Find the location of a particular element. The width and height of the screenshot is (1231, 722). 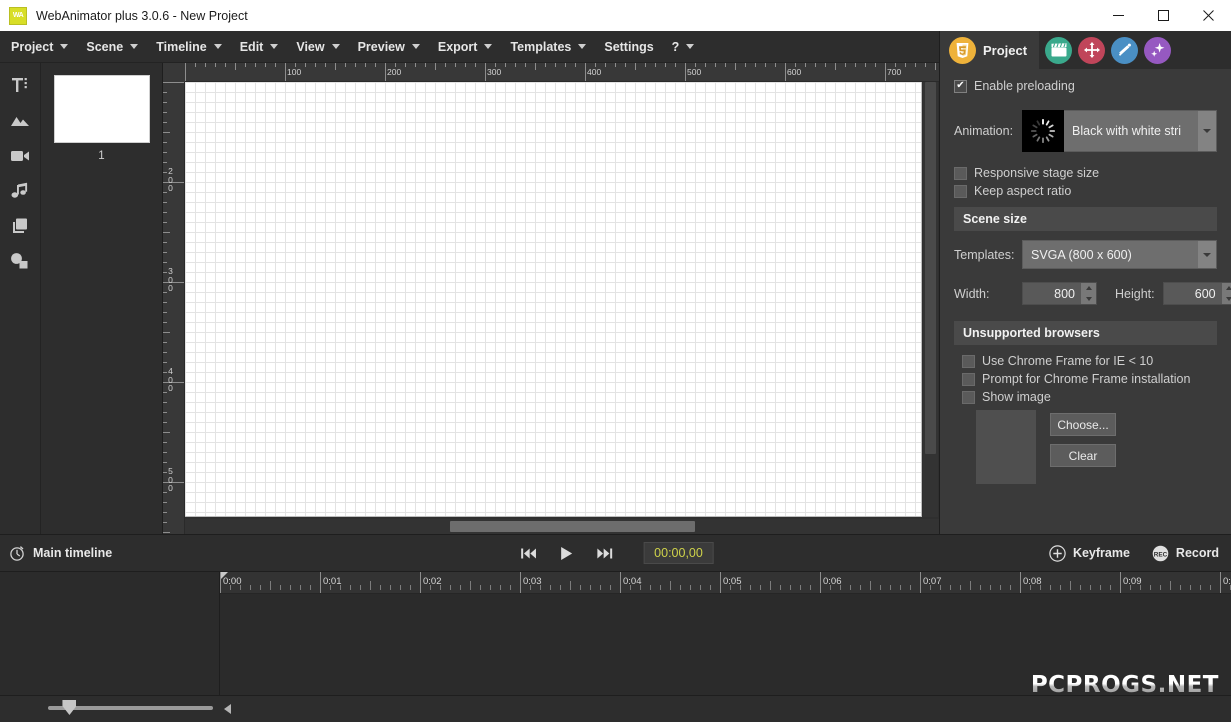

width-stepper: 800 is located at coordinates (1059, 293).